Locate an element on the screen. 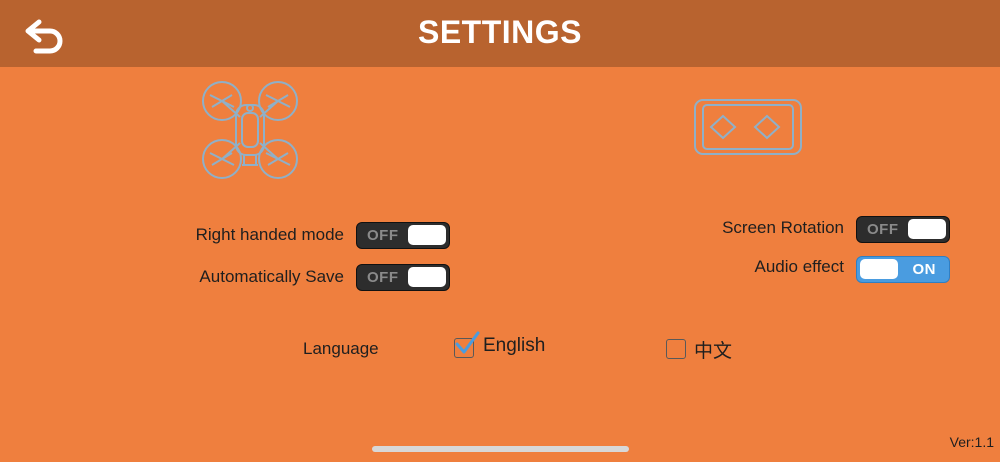  screen-rotation-label: Screen Rotation is located at coordinates (783, 227).